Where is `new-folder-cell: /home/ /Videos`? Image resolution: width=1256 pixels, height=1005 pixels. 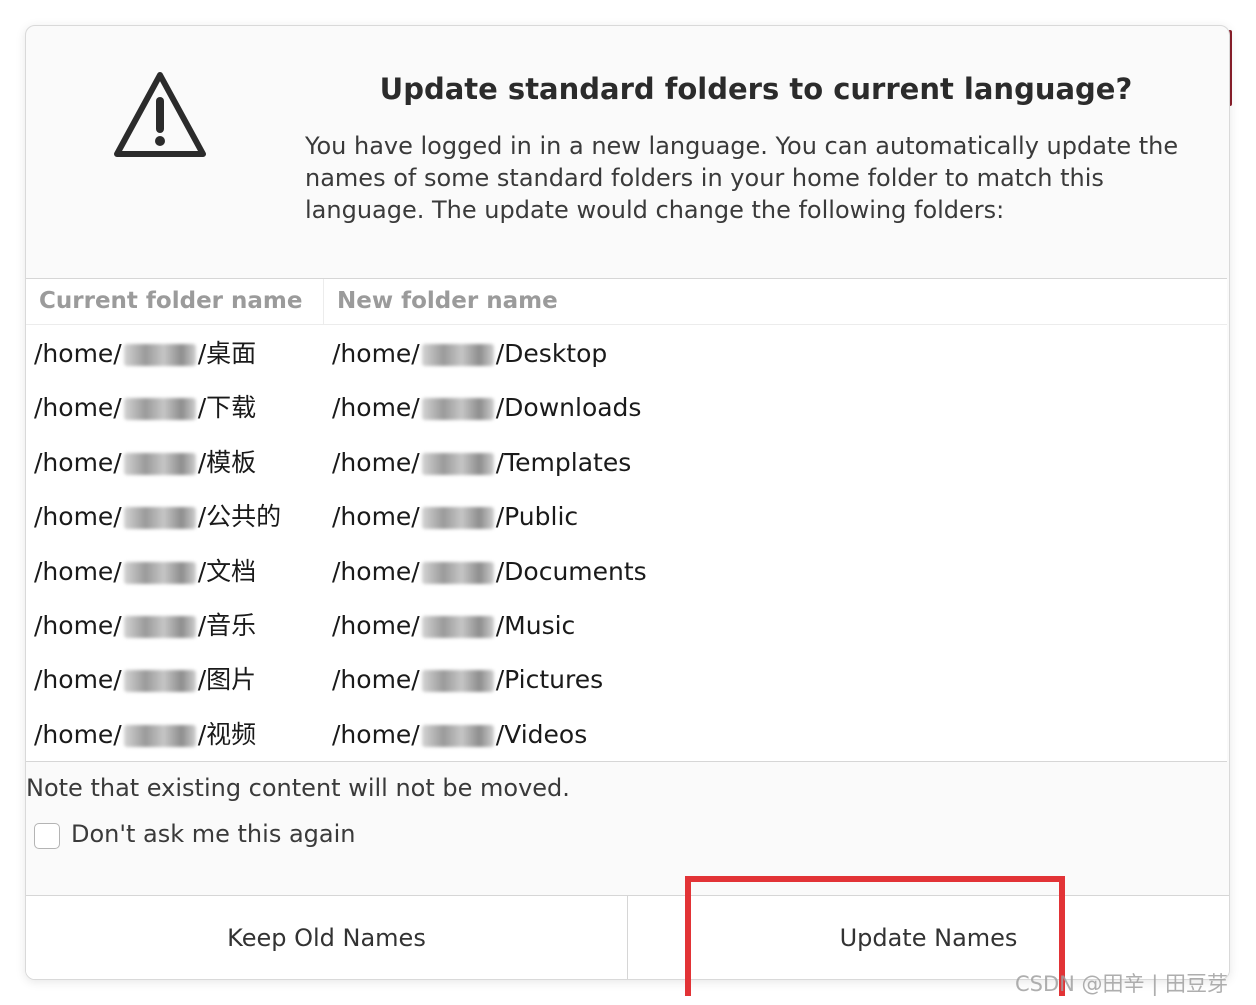 new-folder-cell: /home/ /Videos is located at coordinates (459, 735).